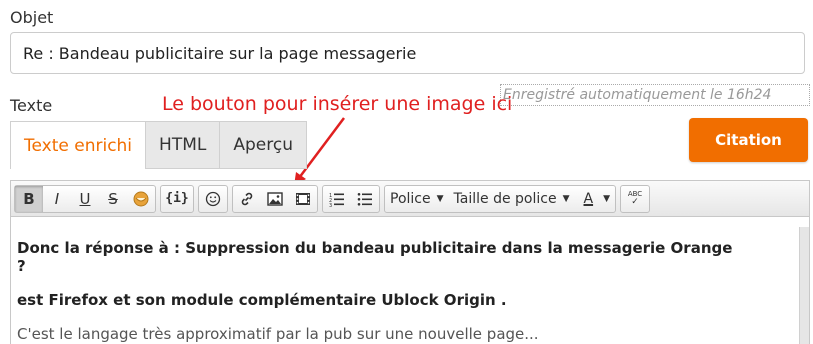 This screenshot has height=344, width=813. What do you see at coordinates (78, 145) in the screenshot?
I see `tab-rich-text: Texte enrichi` at bounding box center [78, 145].